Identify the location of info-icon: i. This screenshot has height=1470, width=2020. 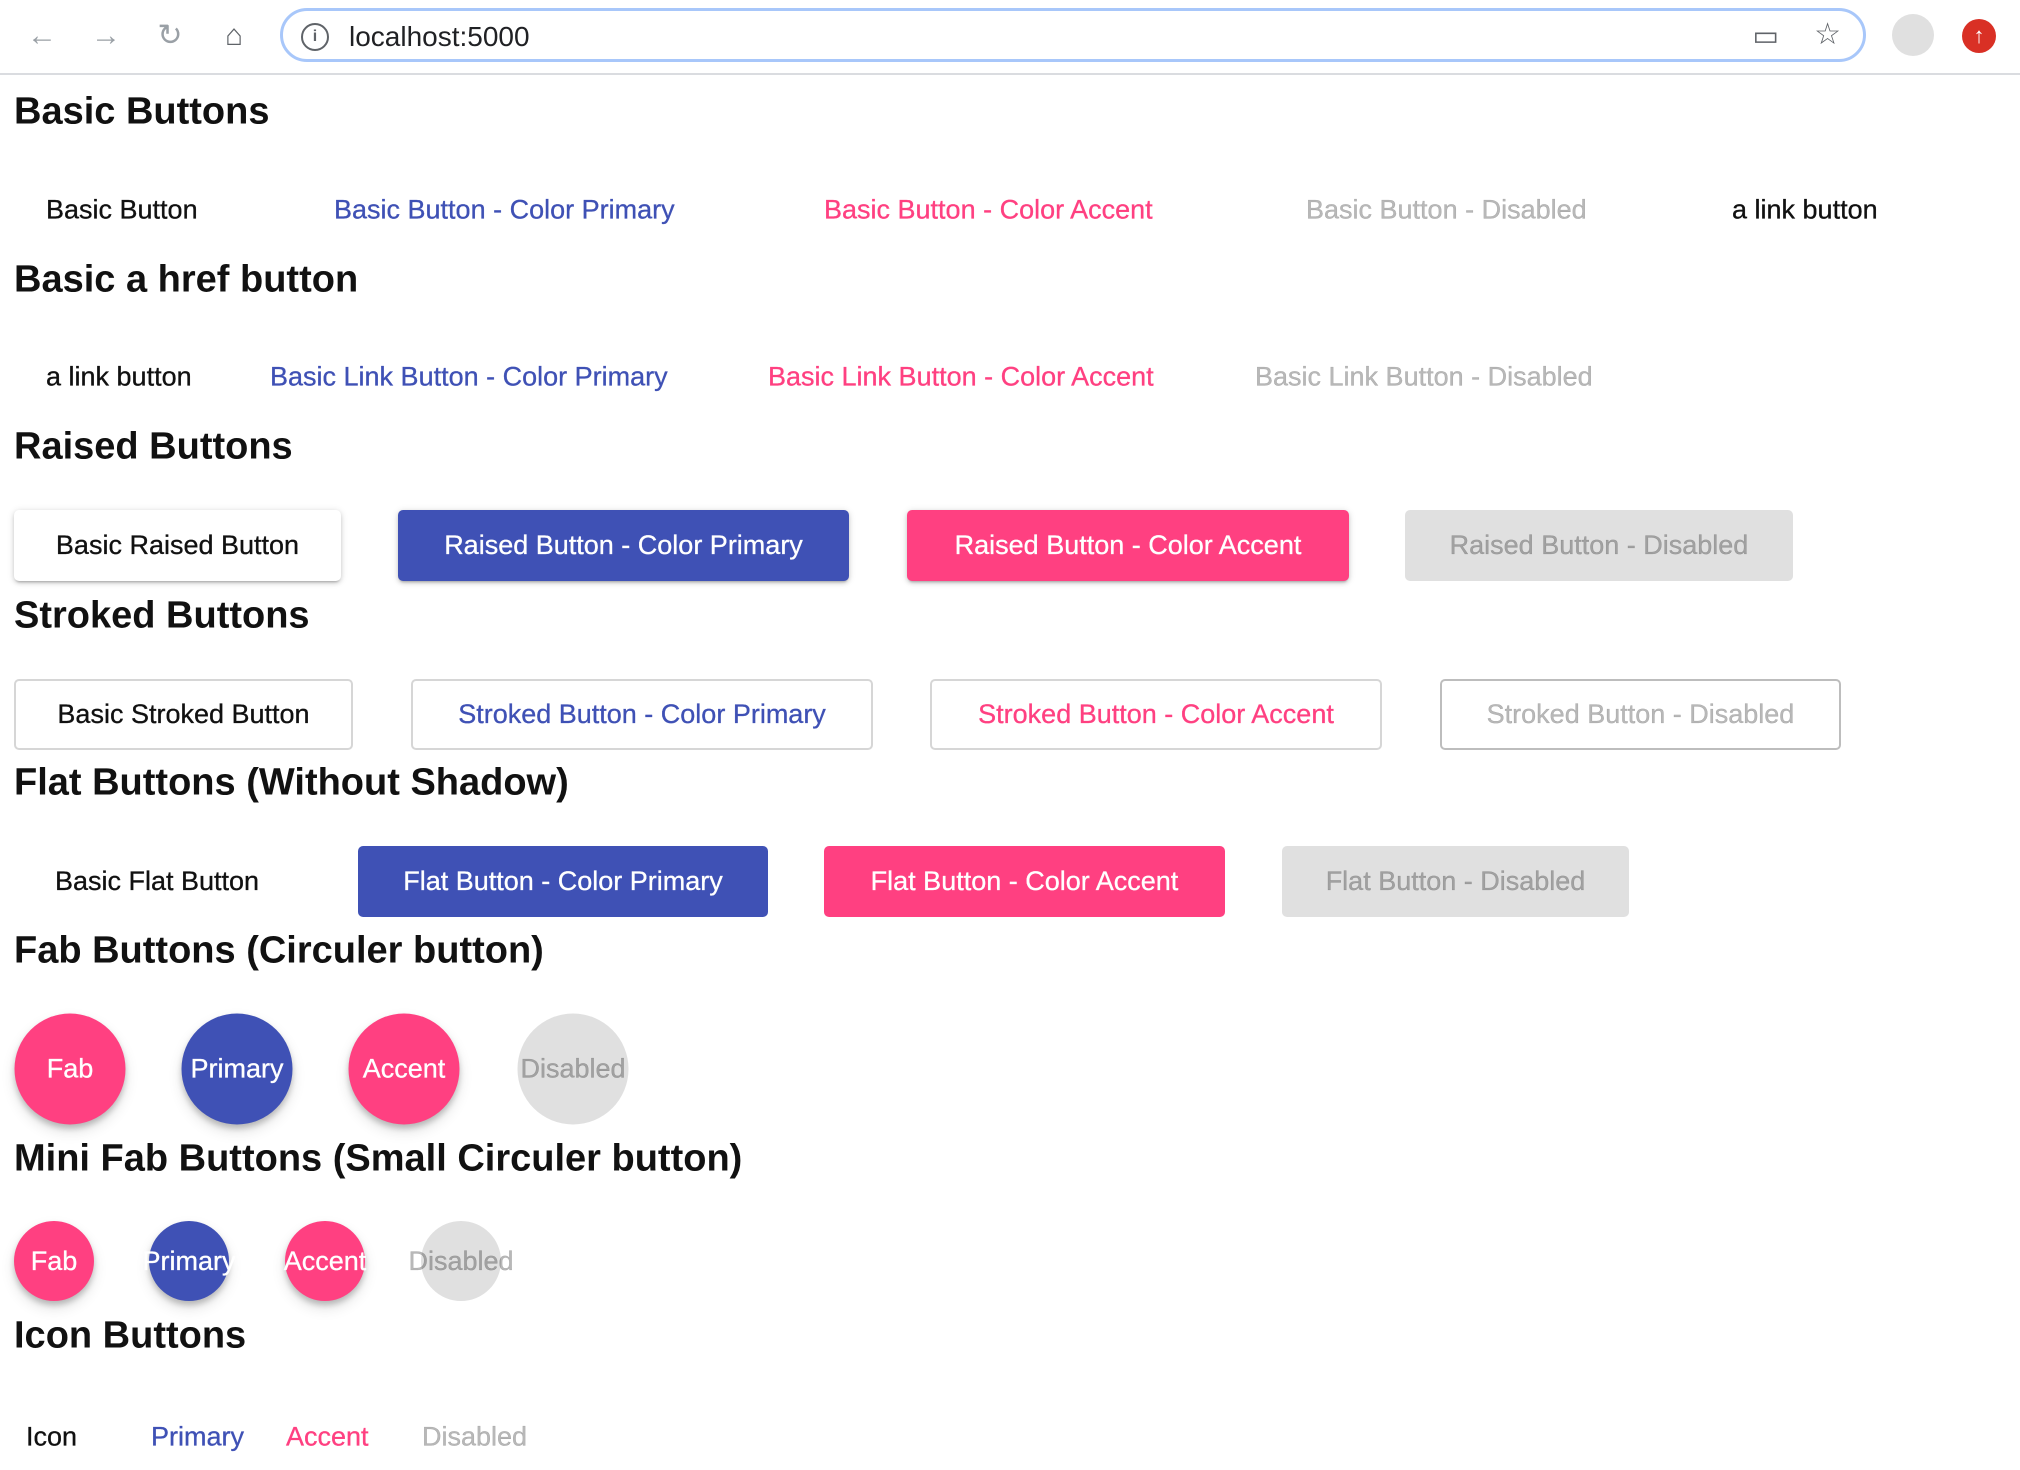
(315, 37).